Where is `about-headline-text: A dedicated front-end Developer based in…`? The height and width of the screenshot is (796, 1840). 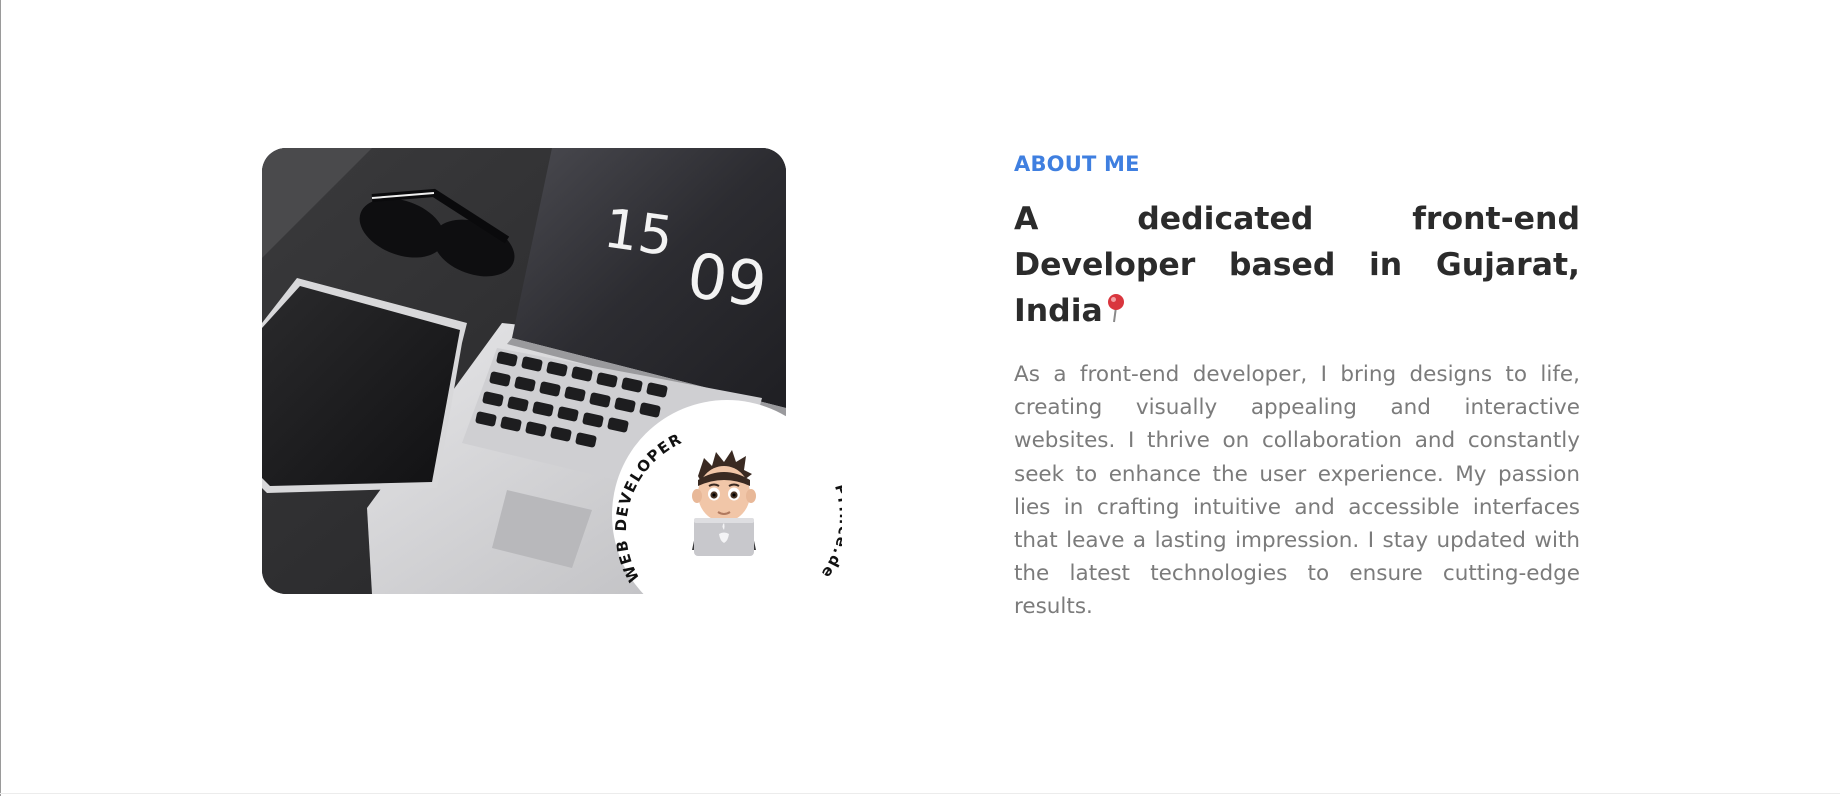 about-headline-text: A dedicated front-end Developer based in… is located at coordinates (1297, 265).